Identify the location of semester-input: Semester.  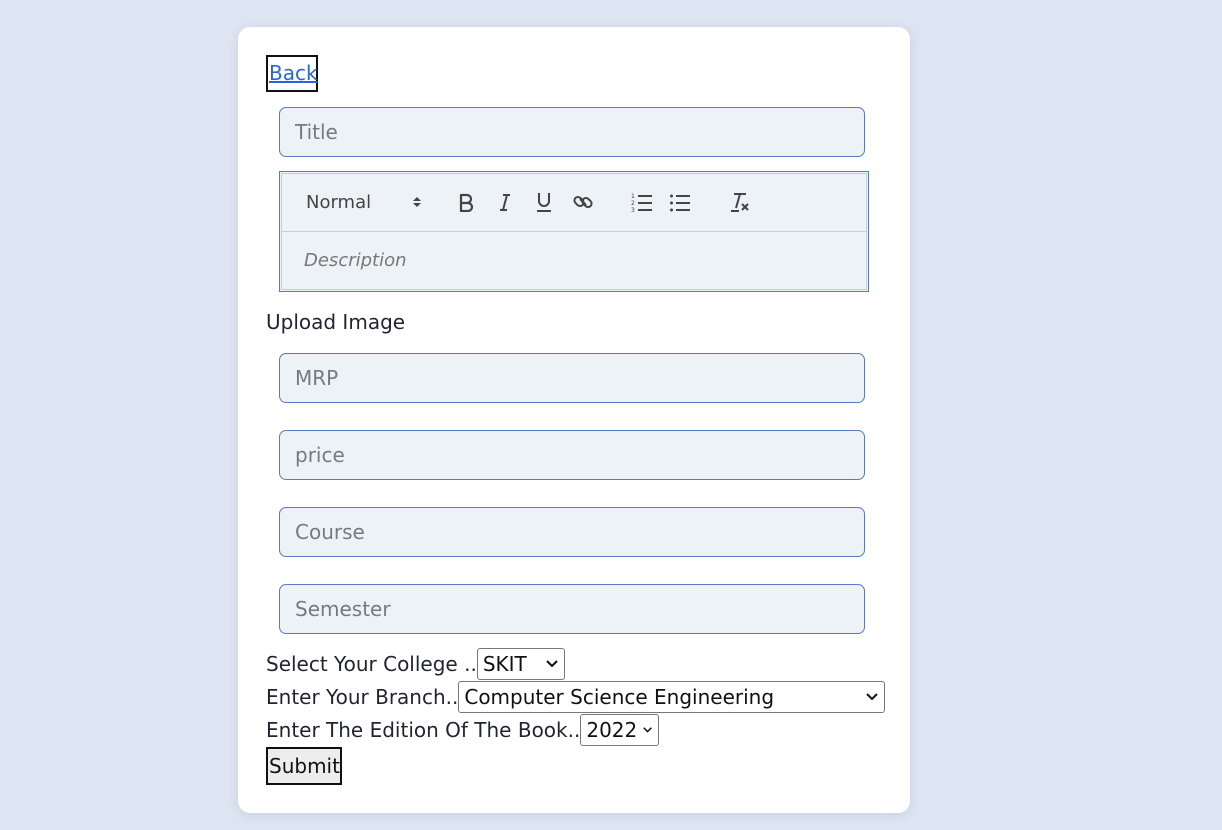
(572, 609).